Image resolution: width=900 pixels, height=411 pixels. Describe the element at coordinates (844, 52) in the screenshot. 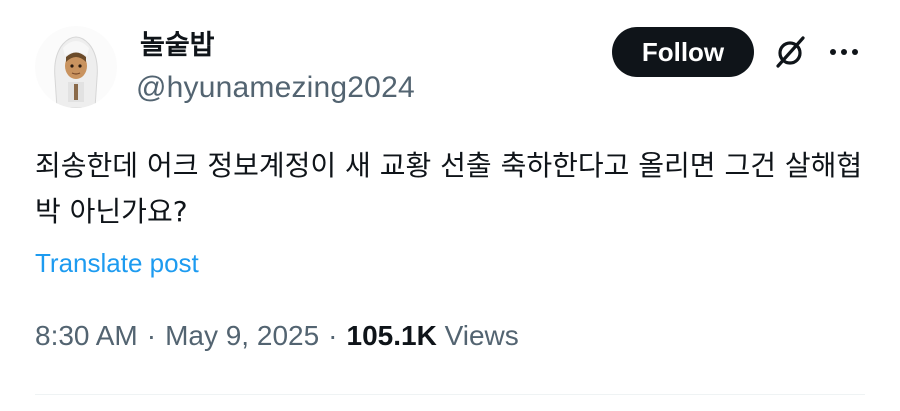

I see `ellipsis-icon` at that location.